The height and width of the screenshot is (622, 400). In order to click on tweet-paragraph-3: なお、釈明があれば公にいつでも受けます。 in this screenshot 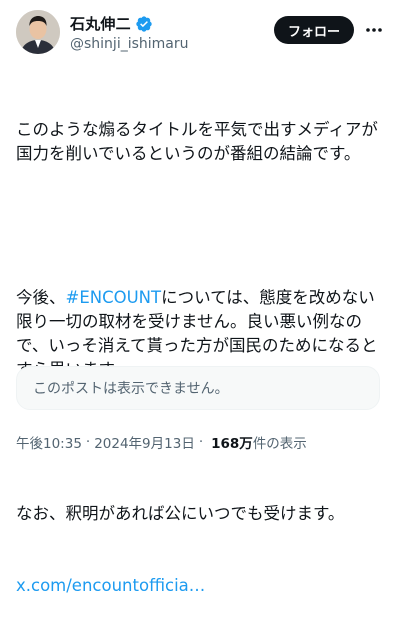, I will do `click(180, 513)`.